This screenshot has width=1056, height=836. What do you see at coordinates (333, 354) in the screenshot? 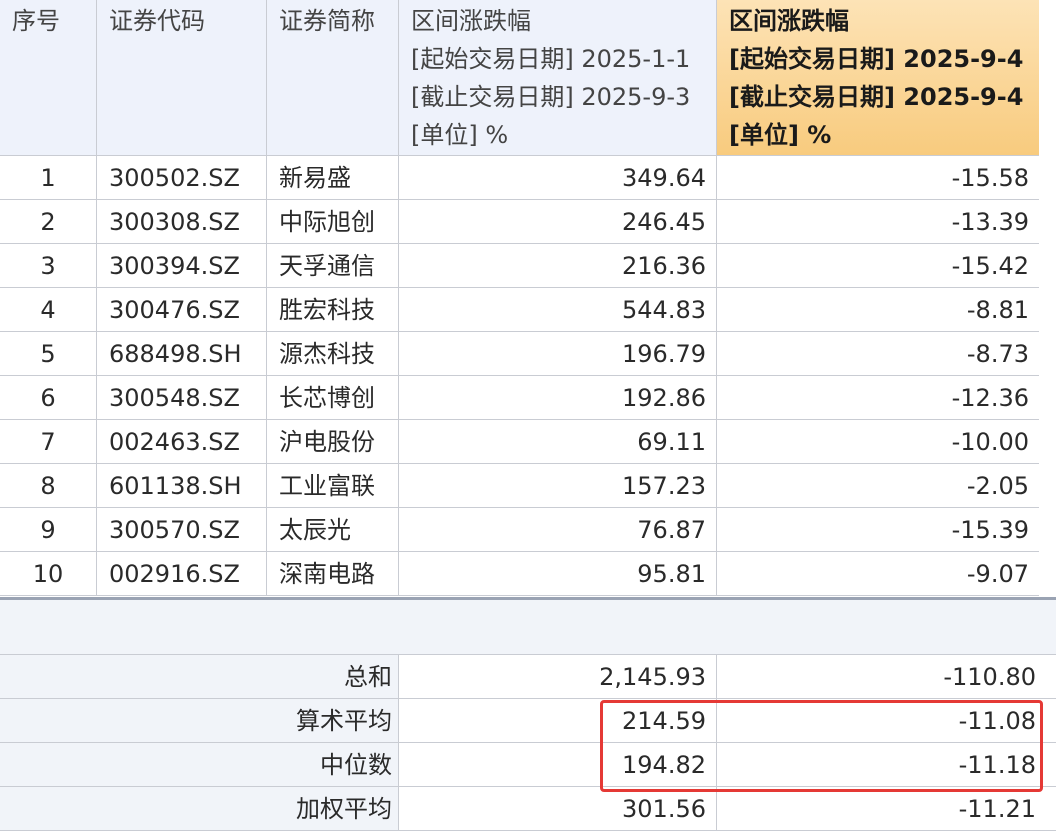
I see `cell-name: 源杰科技` at bounding box center [333, 354].